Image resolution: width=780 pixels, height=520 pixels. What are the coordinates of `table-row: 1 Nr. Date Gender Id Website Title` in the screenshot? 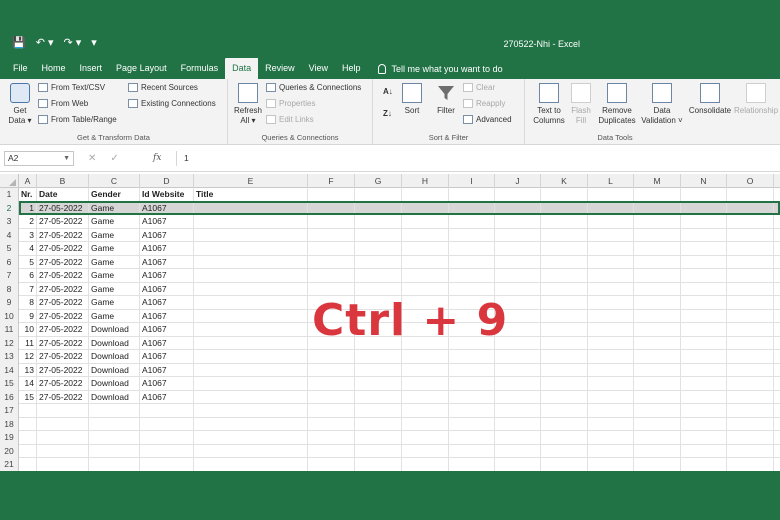 It's located at (390, 195).